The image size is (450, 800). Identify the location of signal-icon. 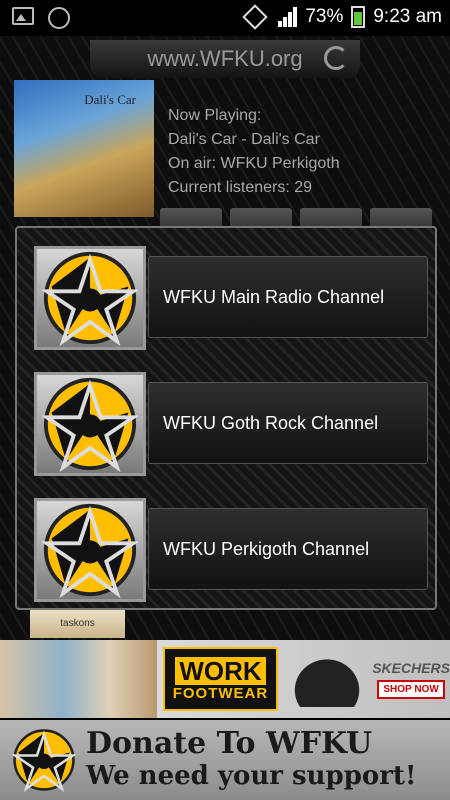
(288, 17).